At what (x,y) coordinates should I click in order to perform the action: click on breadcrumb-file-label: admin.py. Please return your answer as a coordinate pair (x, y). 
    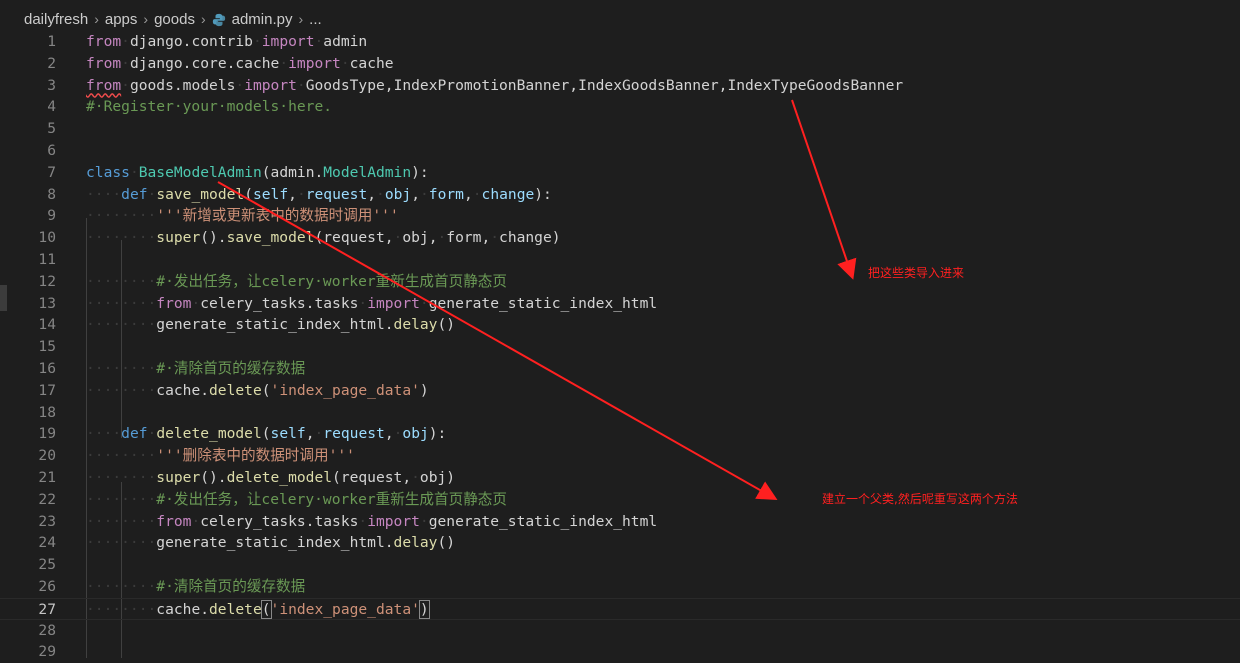
    Looking at the image, I should click on (262, 19).